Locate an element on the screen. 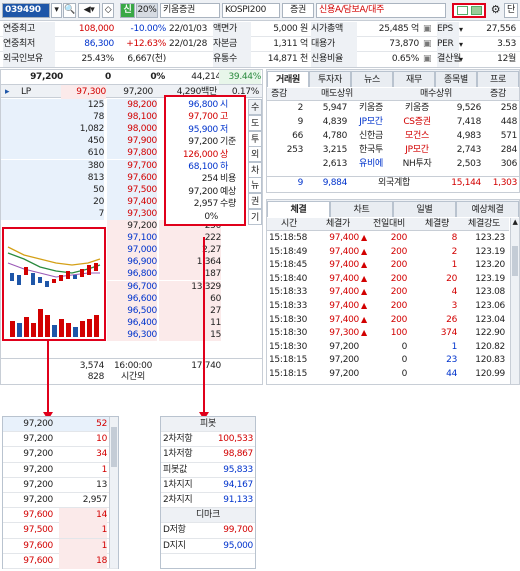  trade-row: 15:18:30 97,200 0 1 120.82 is located at coordinates (388, 347).